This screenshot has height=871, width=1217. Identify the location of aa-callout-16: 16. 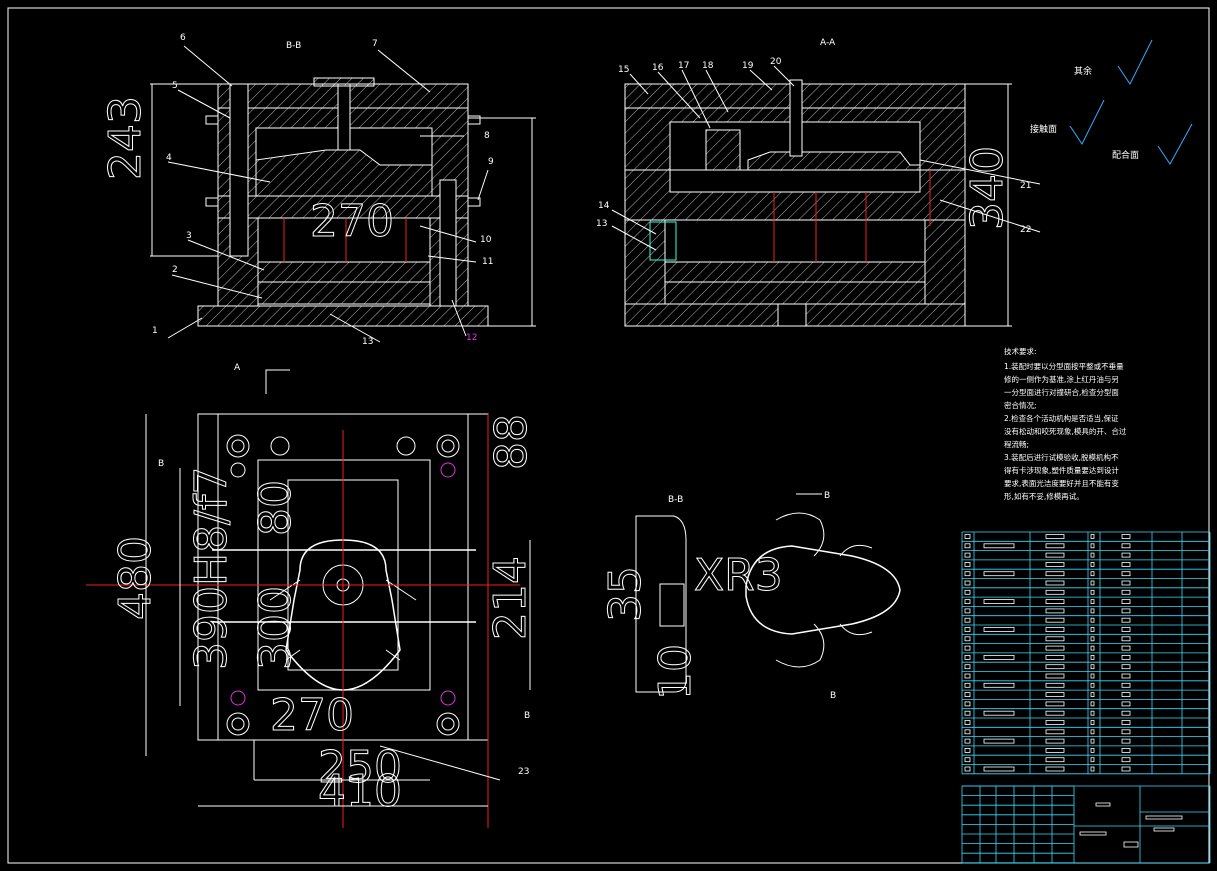
(658, 68).